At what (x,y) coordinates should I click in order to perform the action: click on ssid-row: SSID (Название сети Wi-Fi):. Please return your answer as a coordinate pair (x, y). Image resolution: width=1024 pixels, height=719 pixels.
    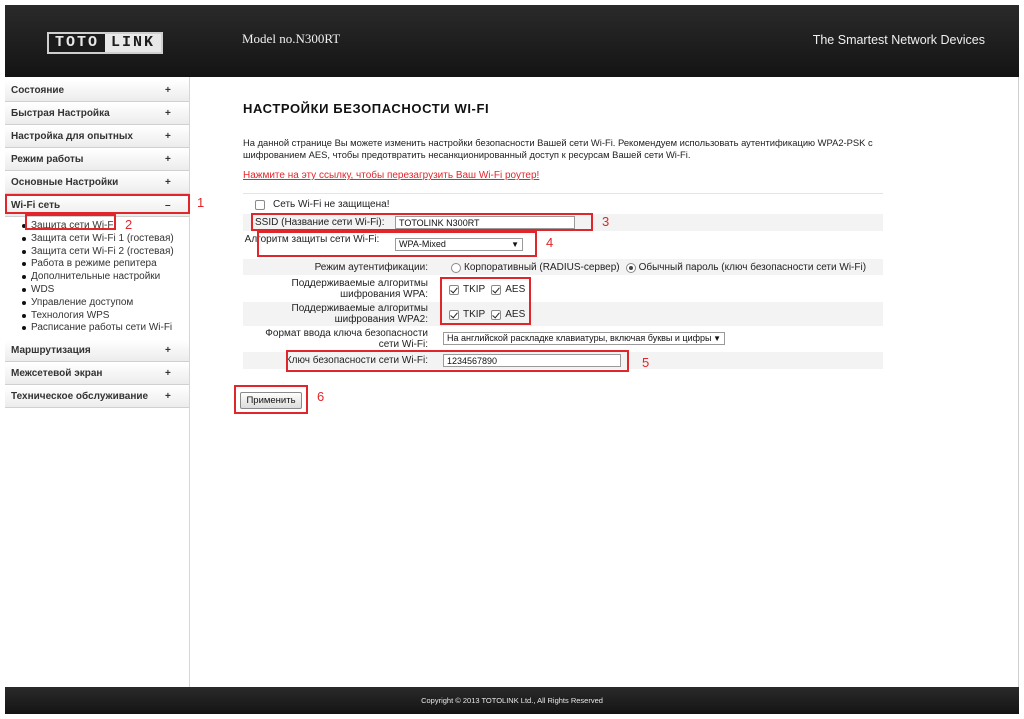
    Looking at the image, I should click on (563, 222).